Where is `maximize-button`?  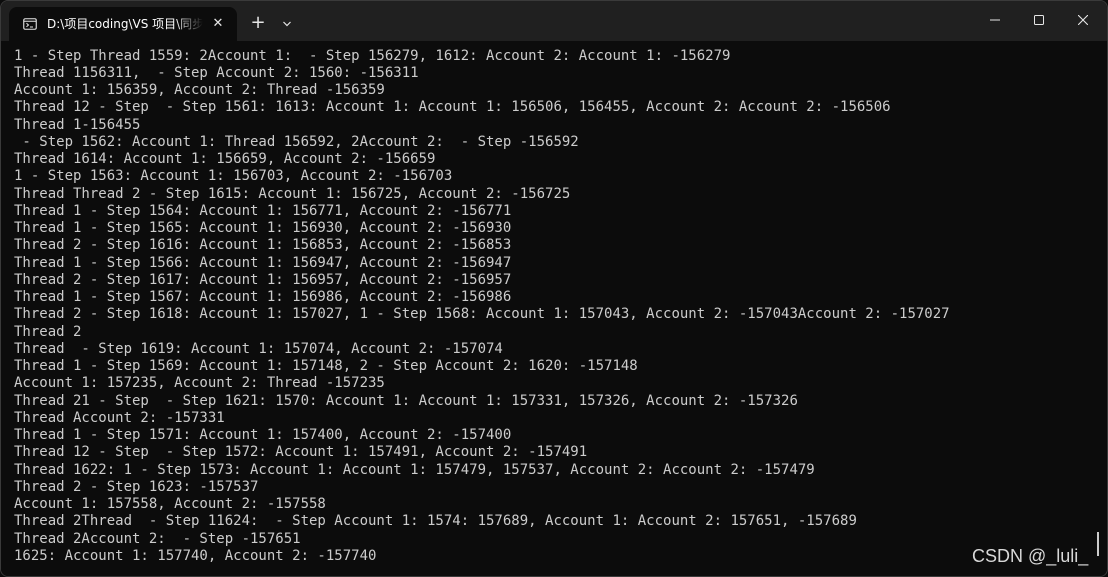
maximize-button is located at coordinates (1039, 21).